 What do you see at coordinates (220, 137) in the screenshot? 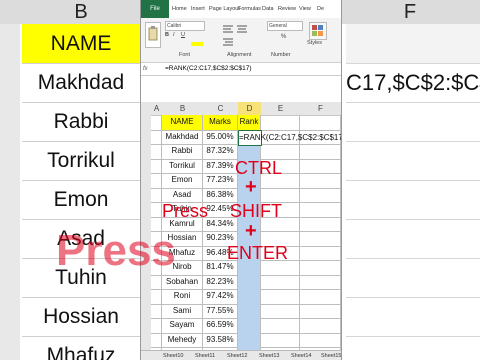
I see `marks-cell: 95.00%` at bounding box center [220, 137].